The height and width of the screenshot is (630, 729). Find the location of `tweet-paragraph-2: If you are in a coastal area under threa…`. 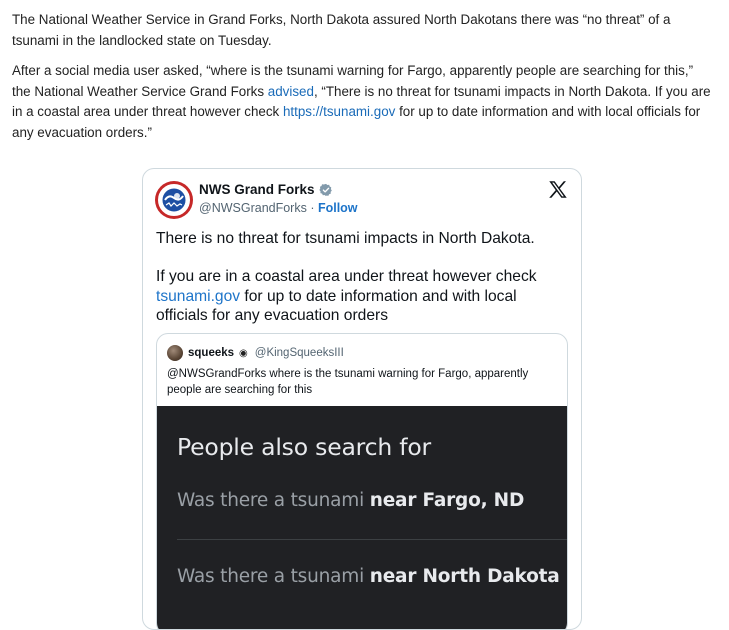

tweet-paragraph-2: If you are in a coastal area under threa… is located at coordinates (362, 296).